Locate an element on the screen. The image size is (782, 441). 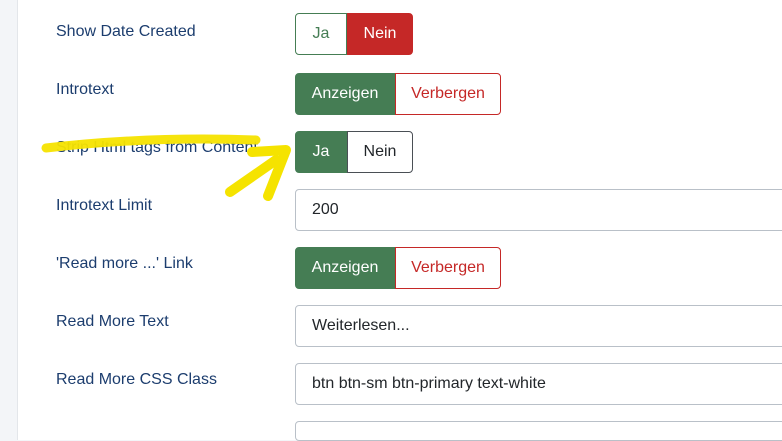
read-more-css-class-input: btn btn-sm btn-primary text-white is located at coordinates (538, 384).